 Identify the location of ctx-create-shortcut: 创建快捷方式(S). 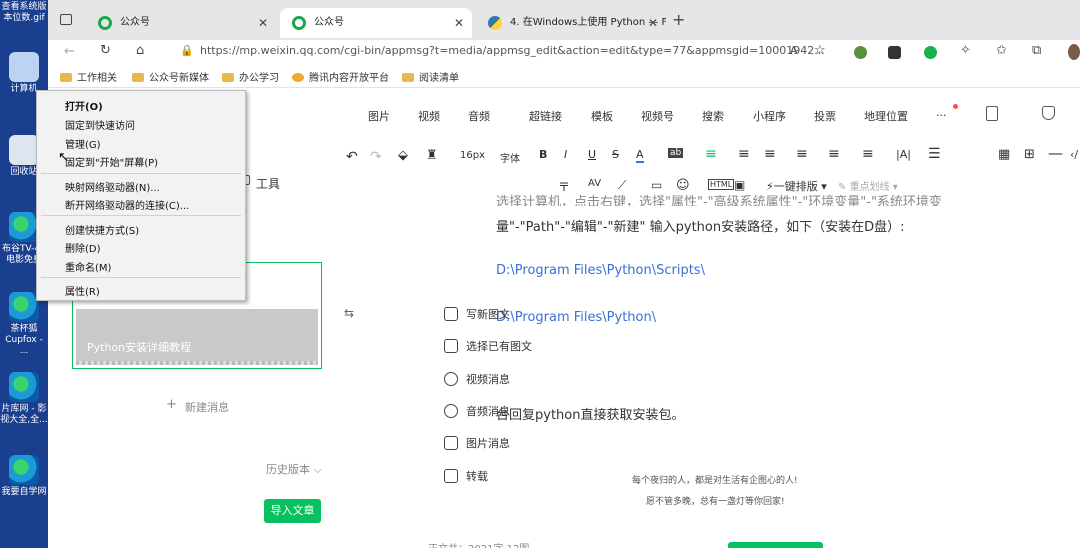
(102, 229).